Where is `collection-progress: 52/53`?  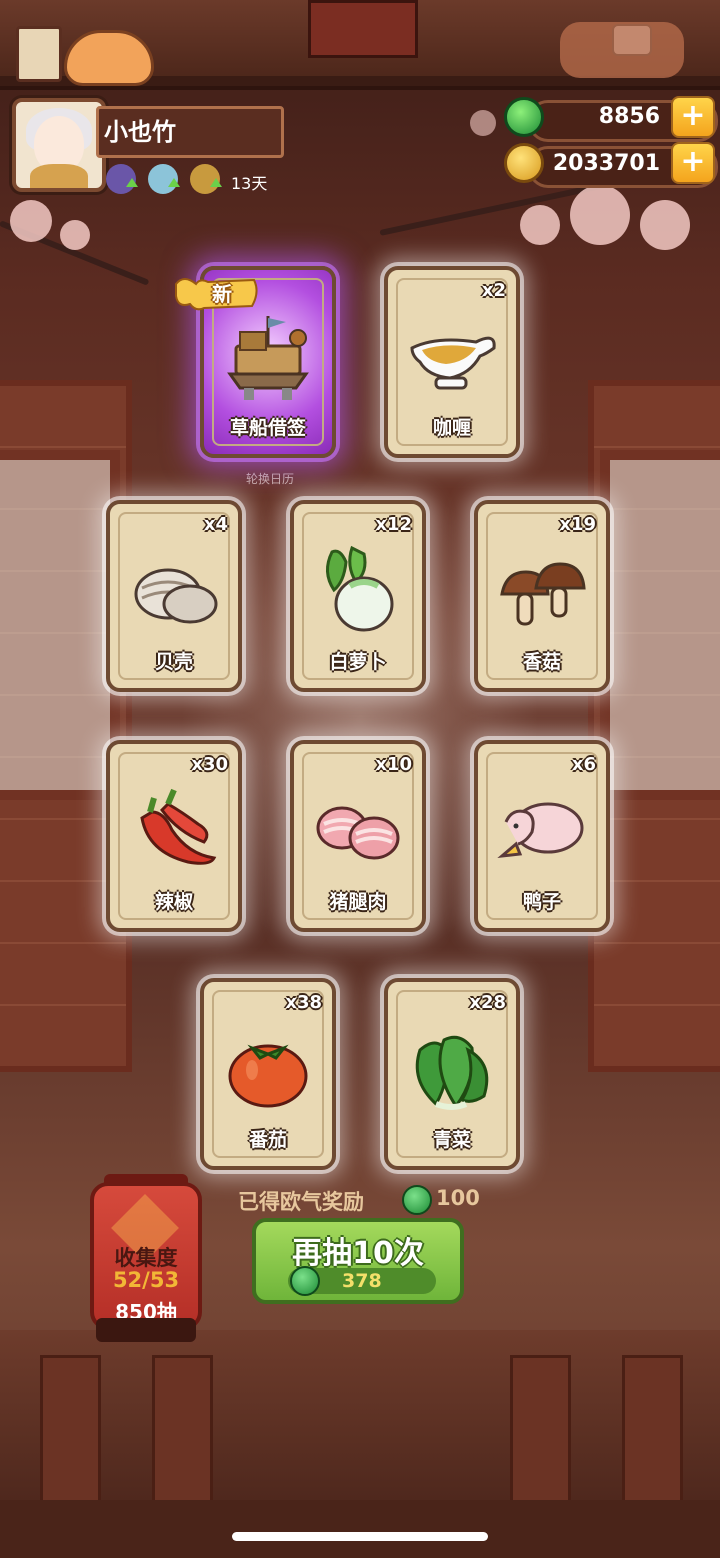
collection-progress: 52/53 is located at coordinates (146, 1280).